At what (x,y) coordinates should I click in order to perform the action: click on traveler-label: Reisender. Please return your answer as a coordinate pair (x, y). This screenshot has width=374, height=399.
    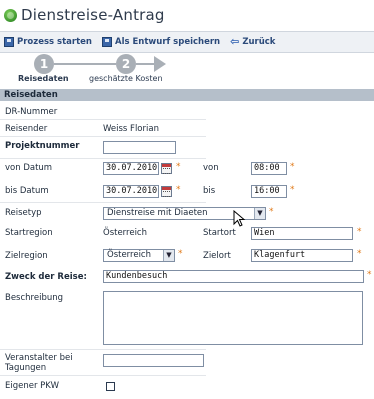
    Looking at the image, I should click on (26, 129).